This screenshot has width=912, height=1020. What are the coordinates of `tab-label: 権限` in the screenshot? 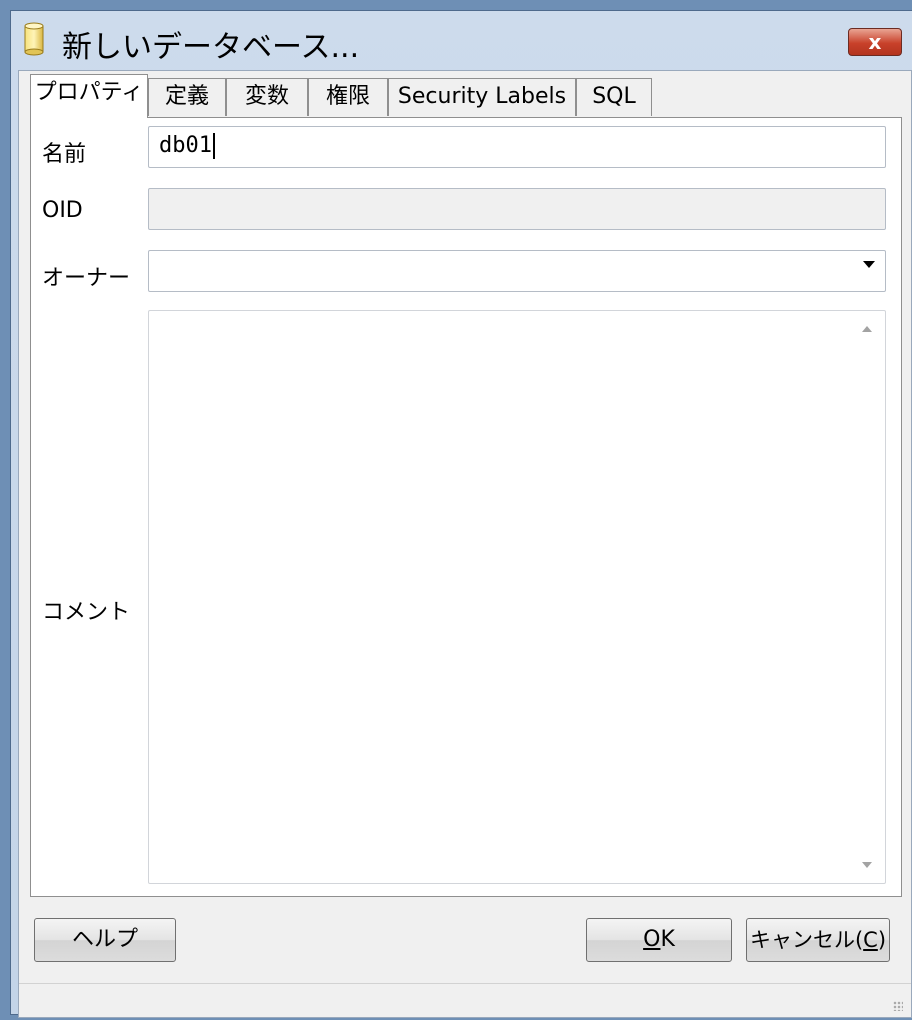 It's located at (347, 96).